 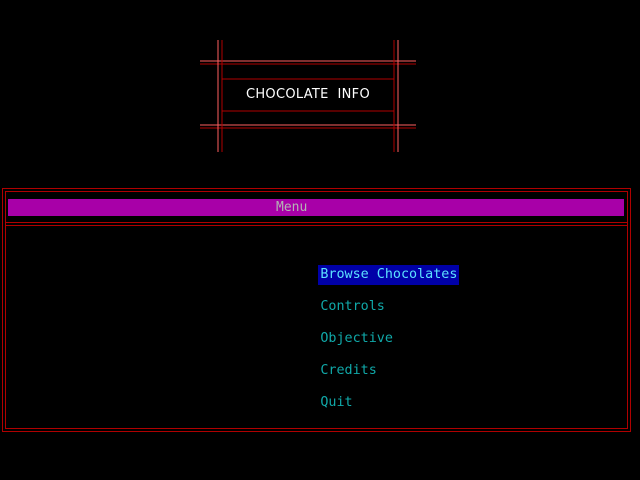 What do you see at coordinates (365, 265) in the screenshot?
I see `menu-item-browse-chocolates: Browse Chocolates` at bounding box center [365, 265].